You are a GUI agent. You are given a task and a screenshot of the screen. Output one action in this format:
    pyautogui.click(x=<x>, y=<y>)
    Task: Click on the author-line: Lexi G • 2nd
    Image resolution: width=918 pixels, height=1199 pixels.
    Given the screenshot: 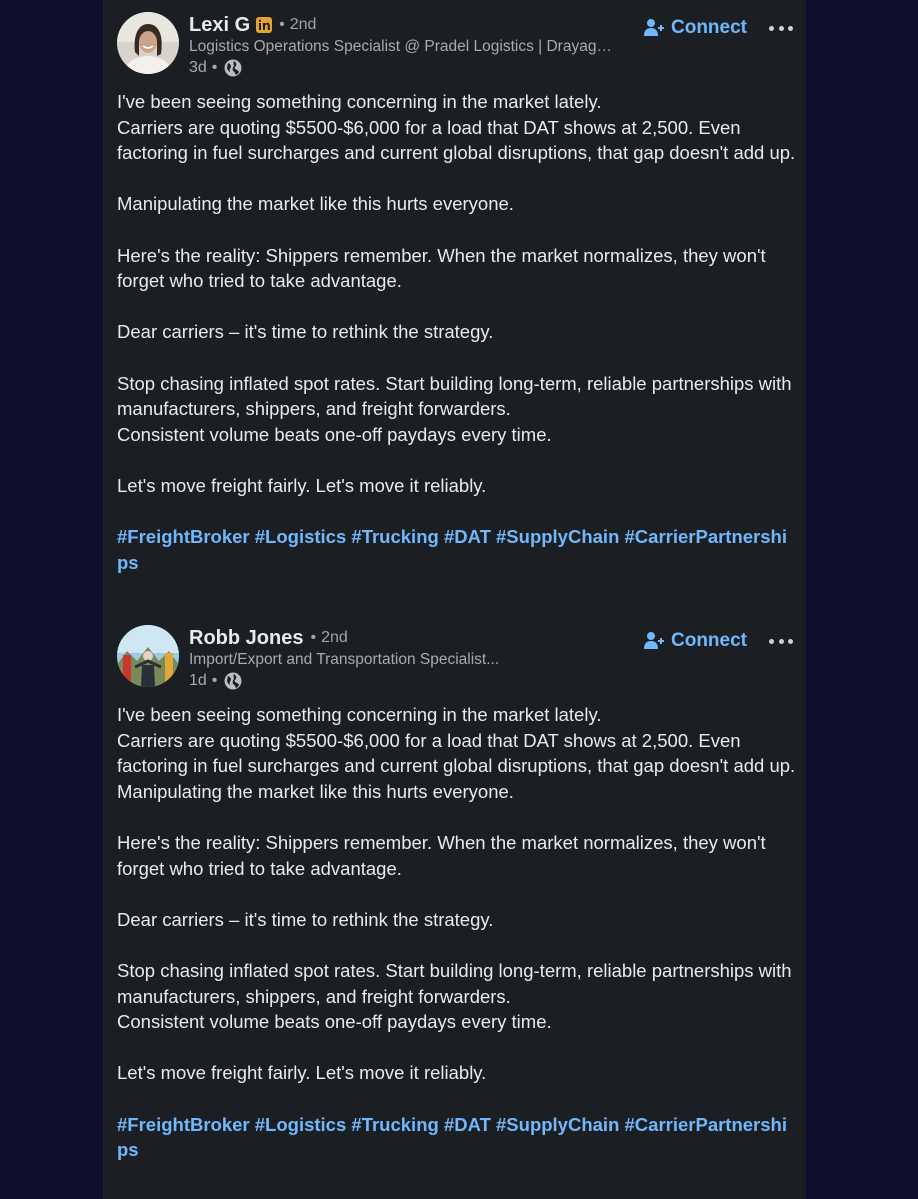 What is the action you would take?
    pyautogui.click(x=252, y=25)
    